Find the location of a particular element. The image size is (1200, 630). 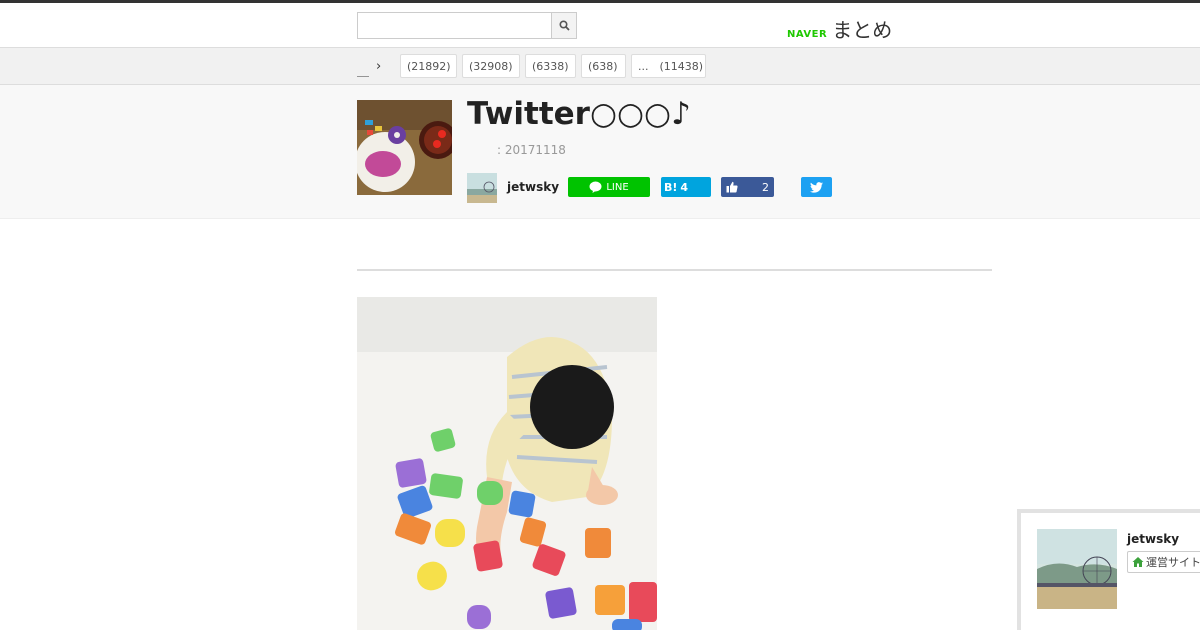

article-thumbnail is located at coordinates (404, 147).